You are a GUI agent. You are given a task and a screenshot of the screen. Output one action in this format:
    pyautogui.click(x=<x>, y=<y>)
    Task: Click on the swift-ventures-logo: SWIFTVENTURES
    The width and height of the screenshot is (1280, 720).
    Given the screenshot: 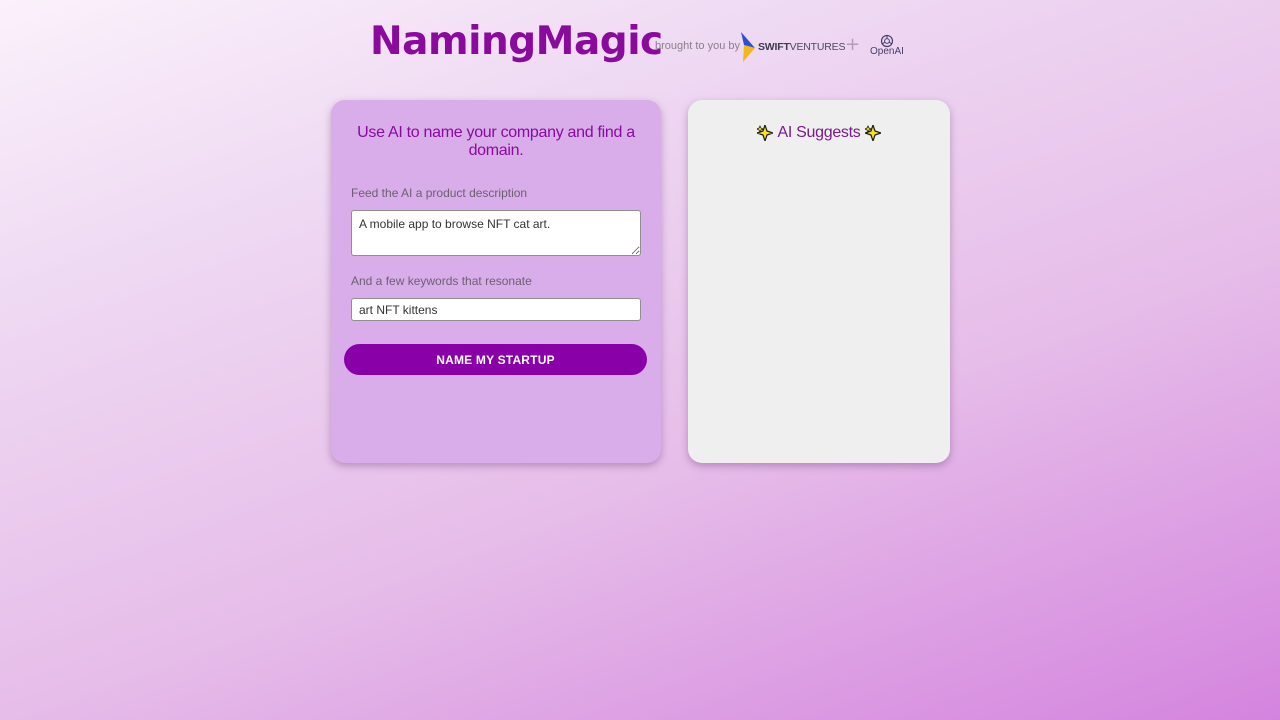 What is the action you would take?
    pyautogui.click(x=792, y=47)
    